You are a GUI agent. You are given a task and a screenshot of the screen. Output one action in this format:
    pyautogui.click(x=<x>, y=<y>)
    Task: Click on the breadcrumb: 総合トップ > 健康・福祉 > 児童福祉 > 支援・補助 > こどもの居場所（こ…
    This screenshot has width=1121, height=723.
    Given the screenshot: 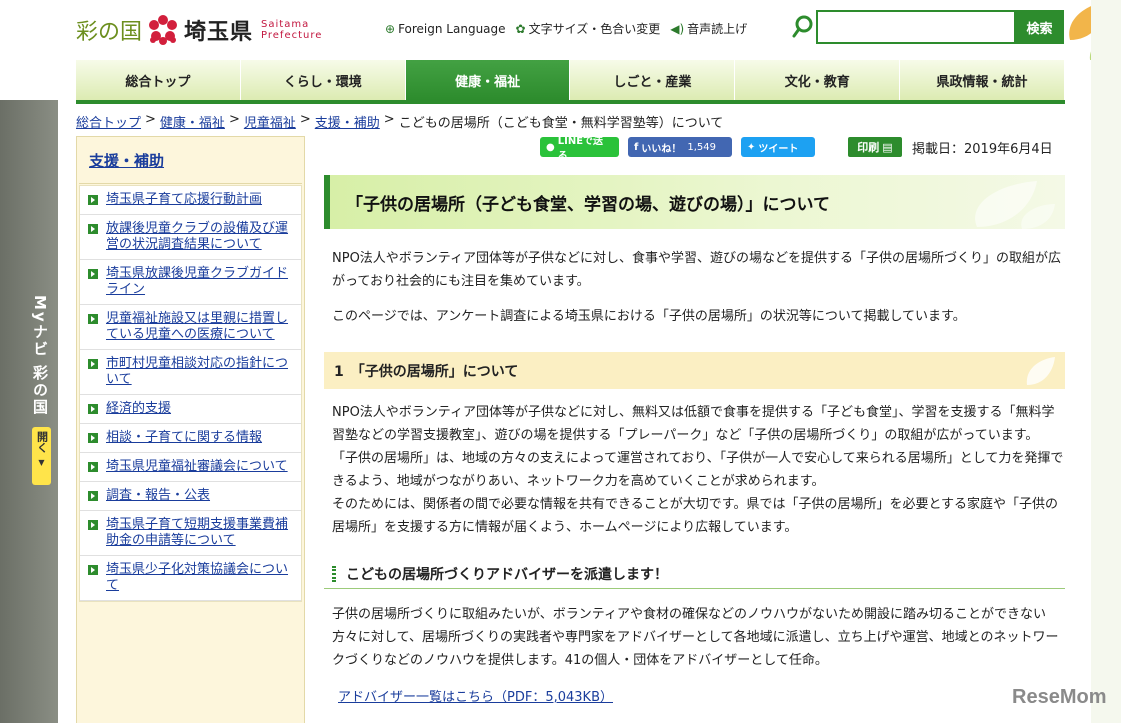 What is the action you would take?
    pyautogui.click(x=399, y=121)
    